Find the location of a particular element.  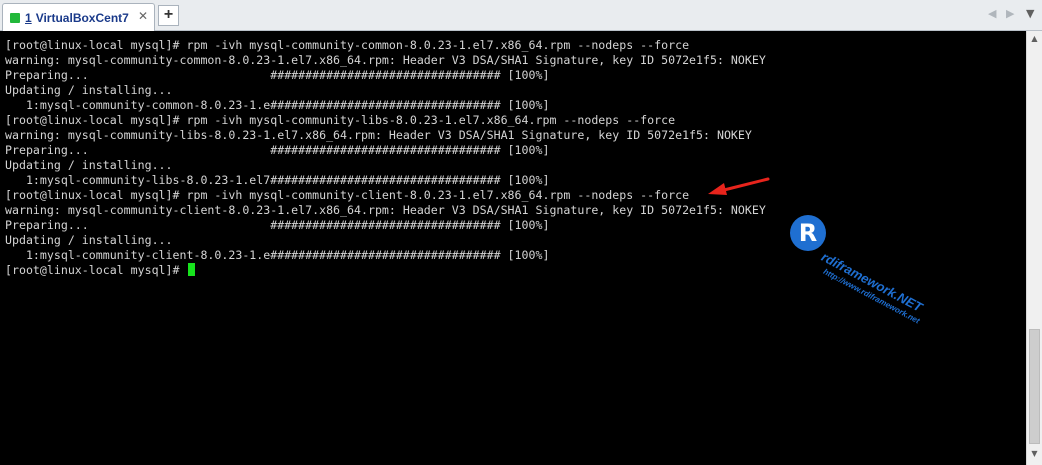

session-tab: 1 VirtualBoxCent7 ✕ is located at coordinates (78, 17).